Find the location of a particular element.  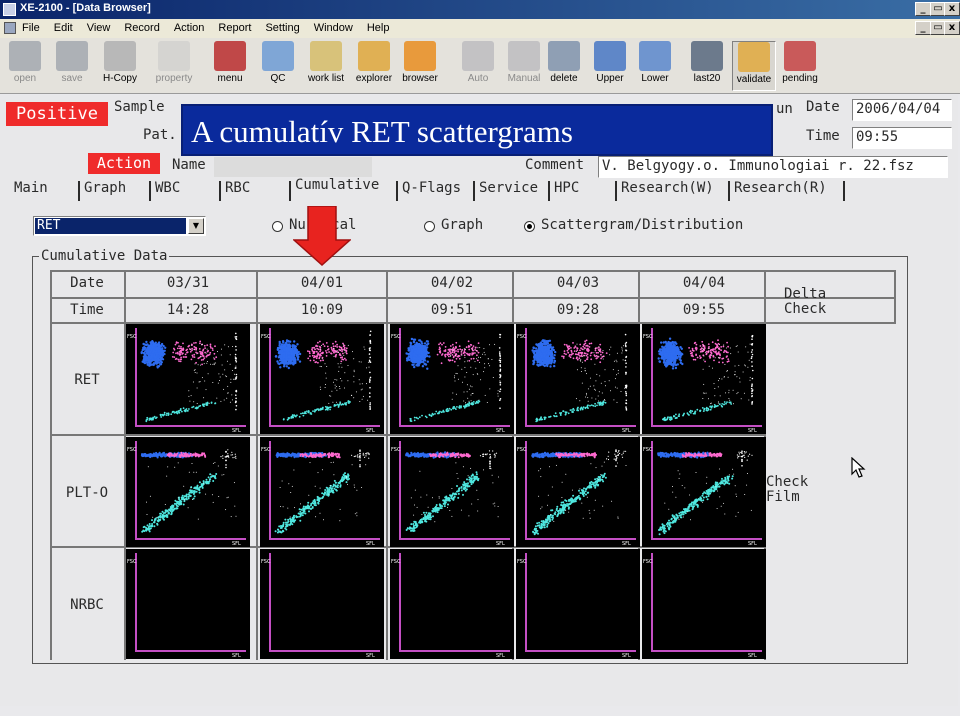

comment-field: V. Belgyogy.o. Immunologiai r. 22.fsz is located at coordinates (773, 167).